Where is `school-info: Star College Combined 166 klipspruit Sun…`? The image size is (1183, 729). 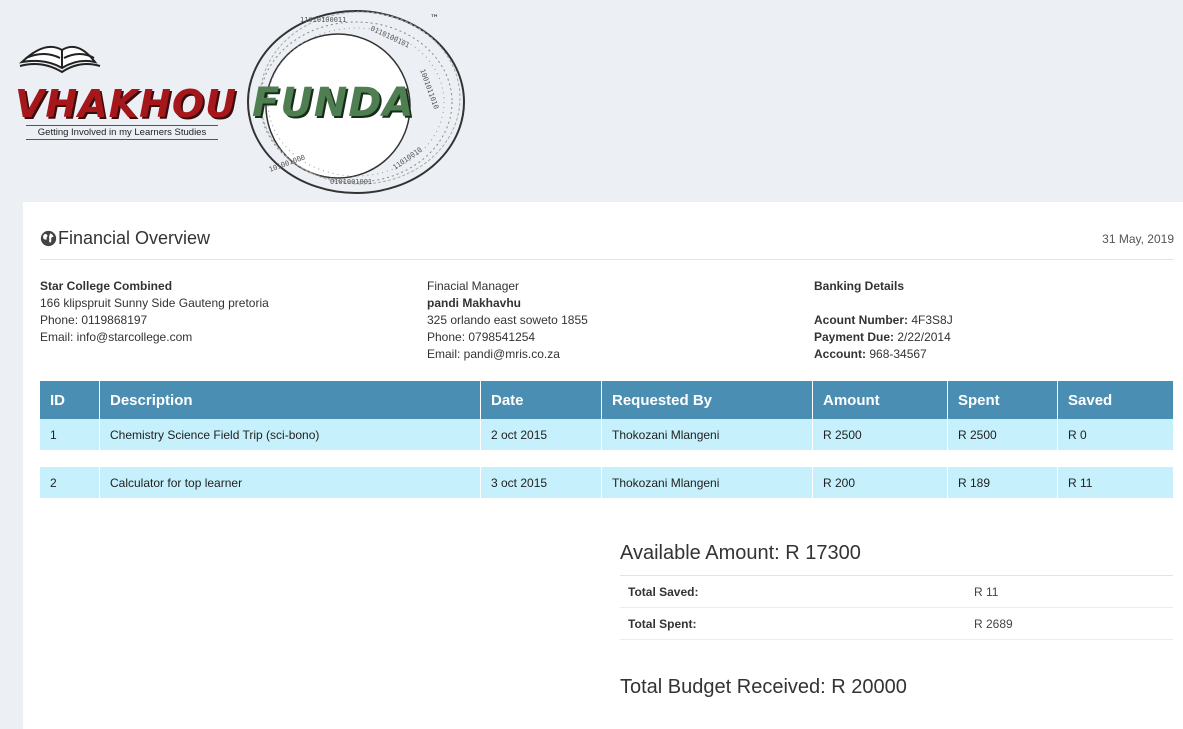 school-info: Star College Combined 166 klipspruit Sun… is located at coordinates (154, 312).